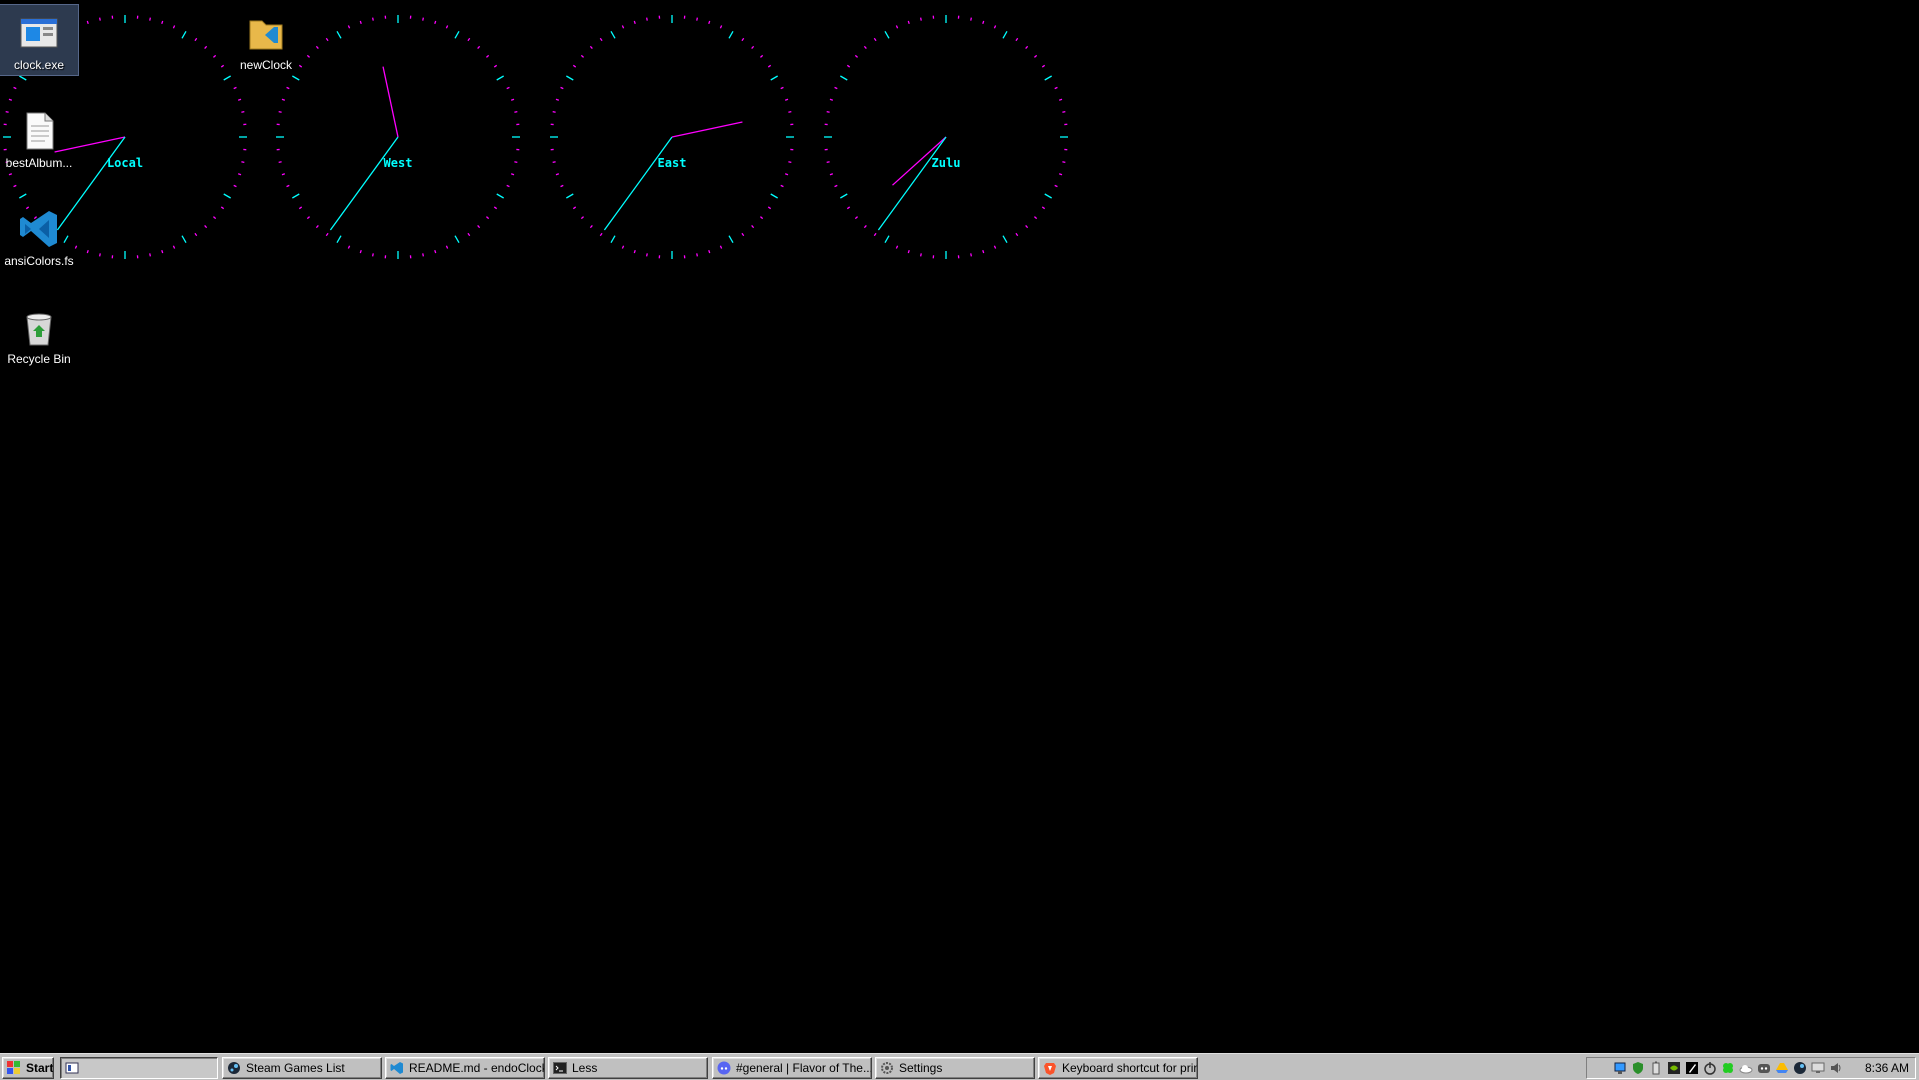 The width and height of the screenshot is (1919, 1080). What do you see at coordinates (1656, 1068) in the screenshot?
I see `battery-icon` at bounding box center [1656, 1068].